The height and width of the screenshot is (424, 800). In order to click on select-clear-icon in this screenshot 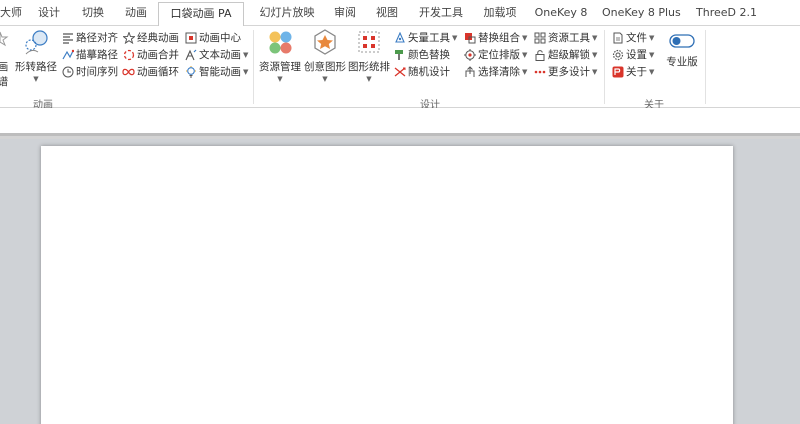, I will do `click(469, 71)`.